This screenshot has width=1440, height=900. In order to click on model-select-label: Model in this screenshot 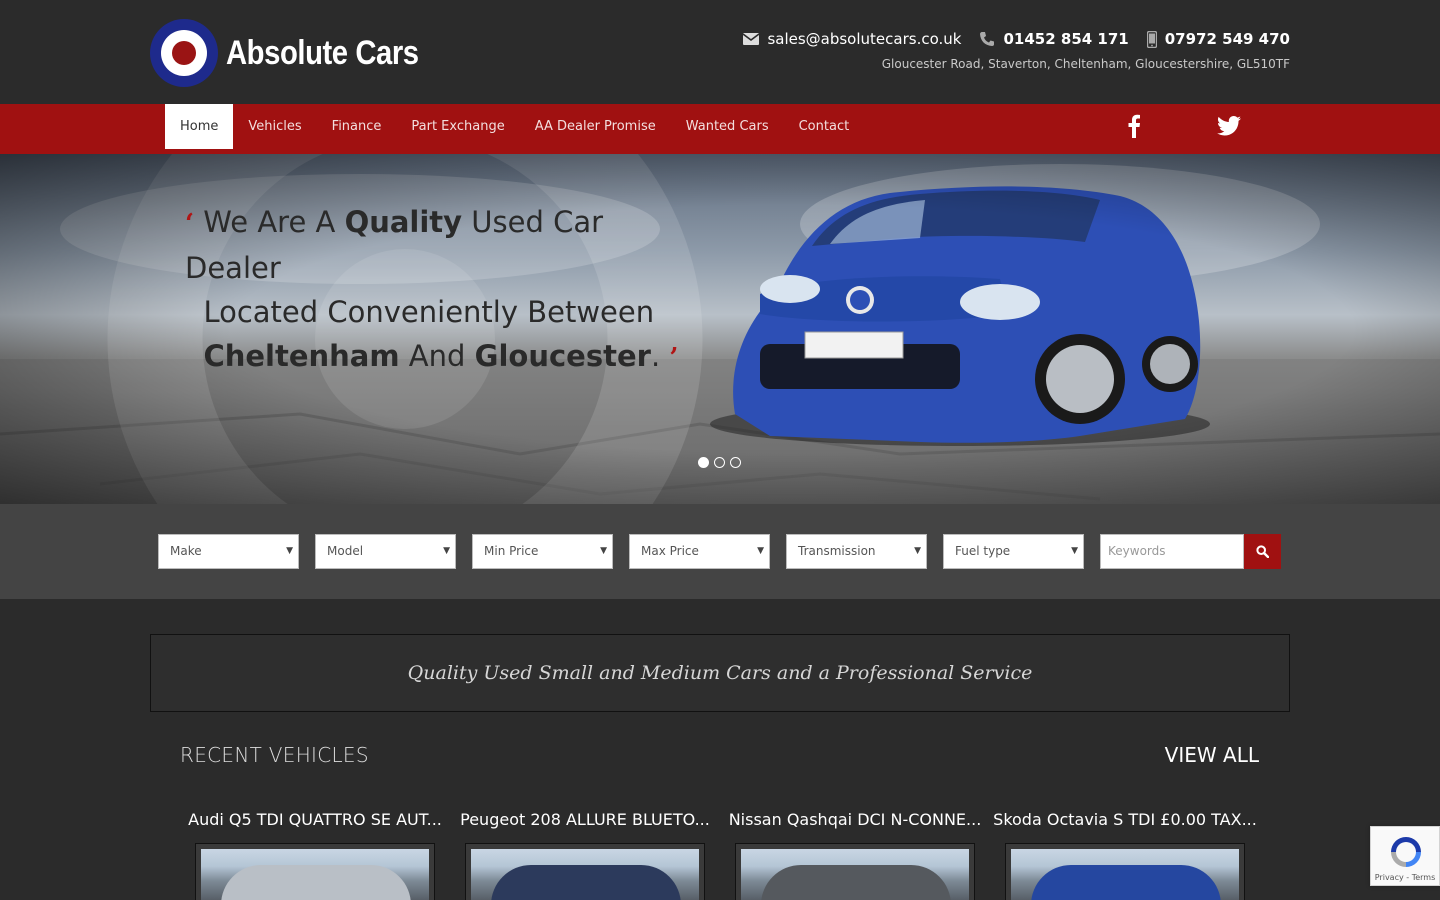, I will do `click(345, 551)`.